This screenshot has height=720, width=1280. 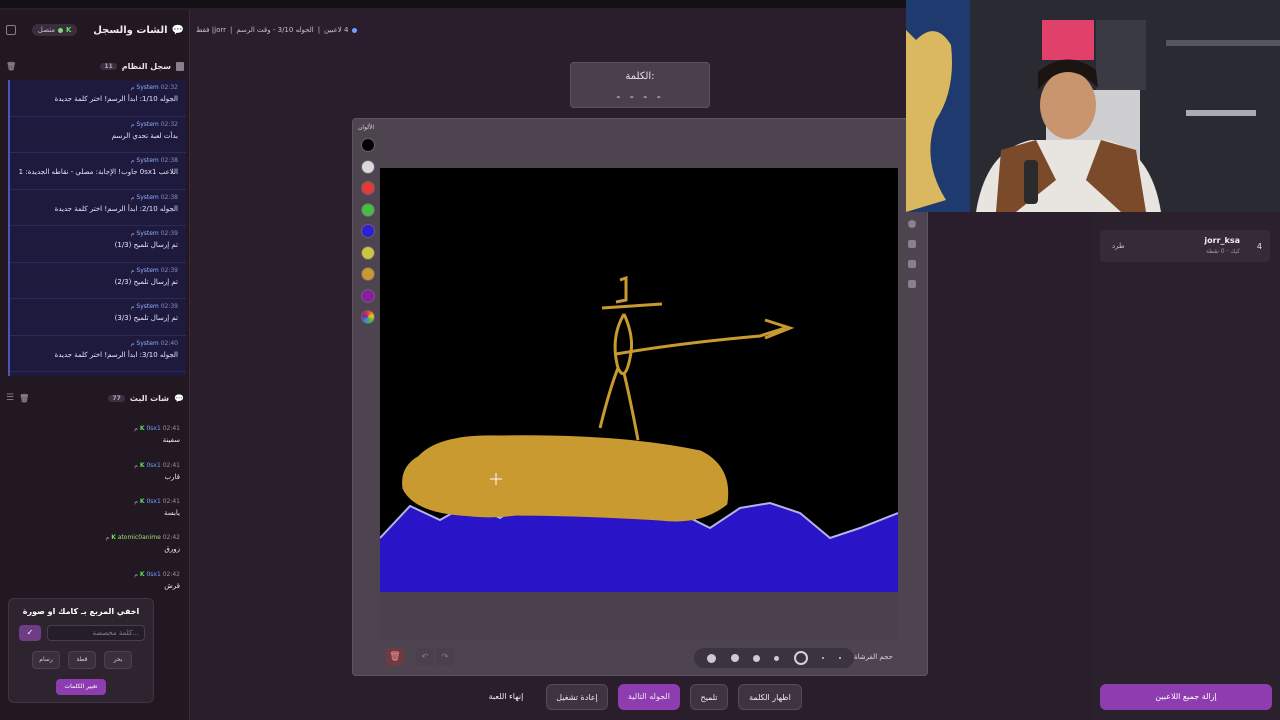 I want to click on filter-icon: ☰, so click(x=10, y=398).